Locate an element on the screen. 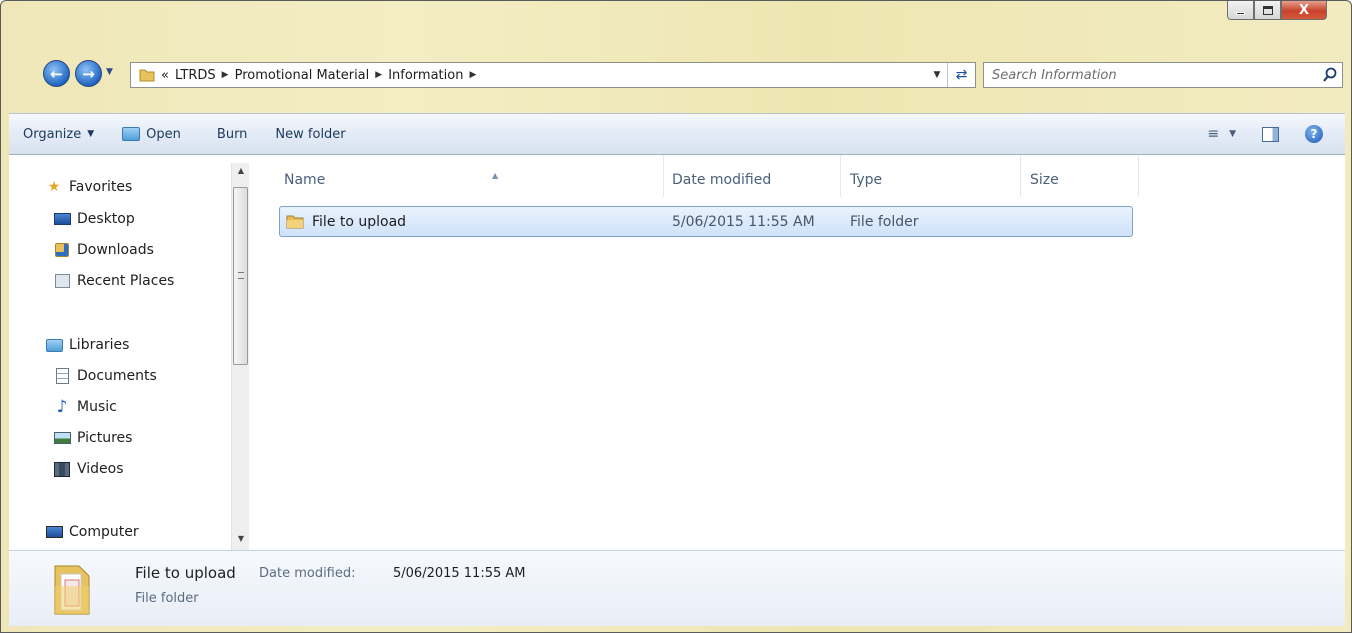 Image resolution: width=1352 pixels, height=633 pixels. search-box is located at coordinates (1163, 75).